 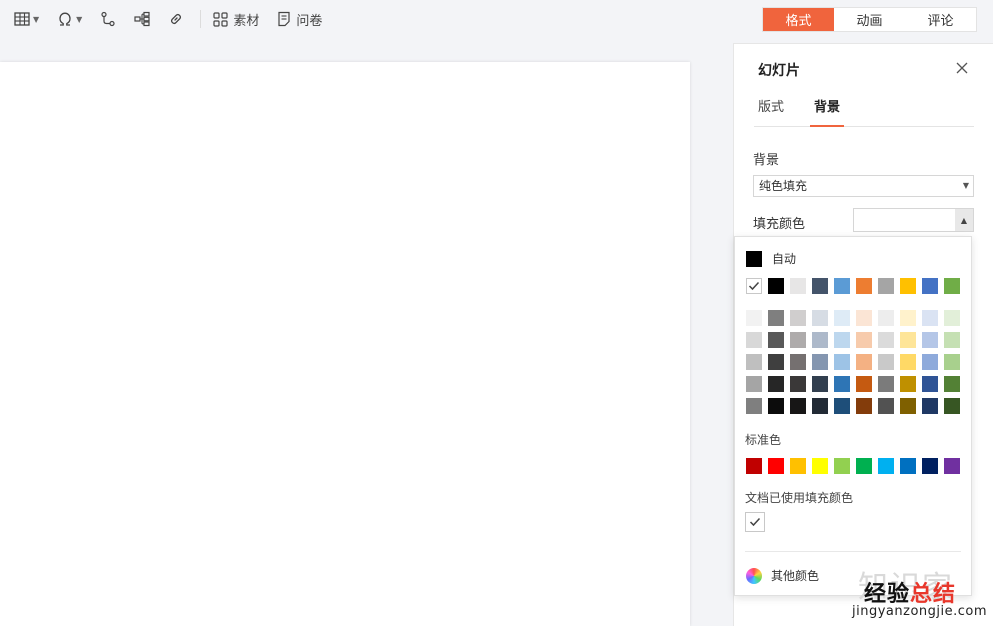 What do you see at coordinates (176, 19) in the screenshot?
I see `link-button` at bounding box center [176, 19].